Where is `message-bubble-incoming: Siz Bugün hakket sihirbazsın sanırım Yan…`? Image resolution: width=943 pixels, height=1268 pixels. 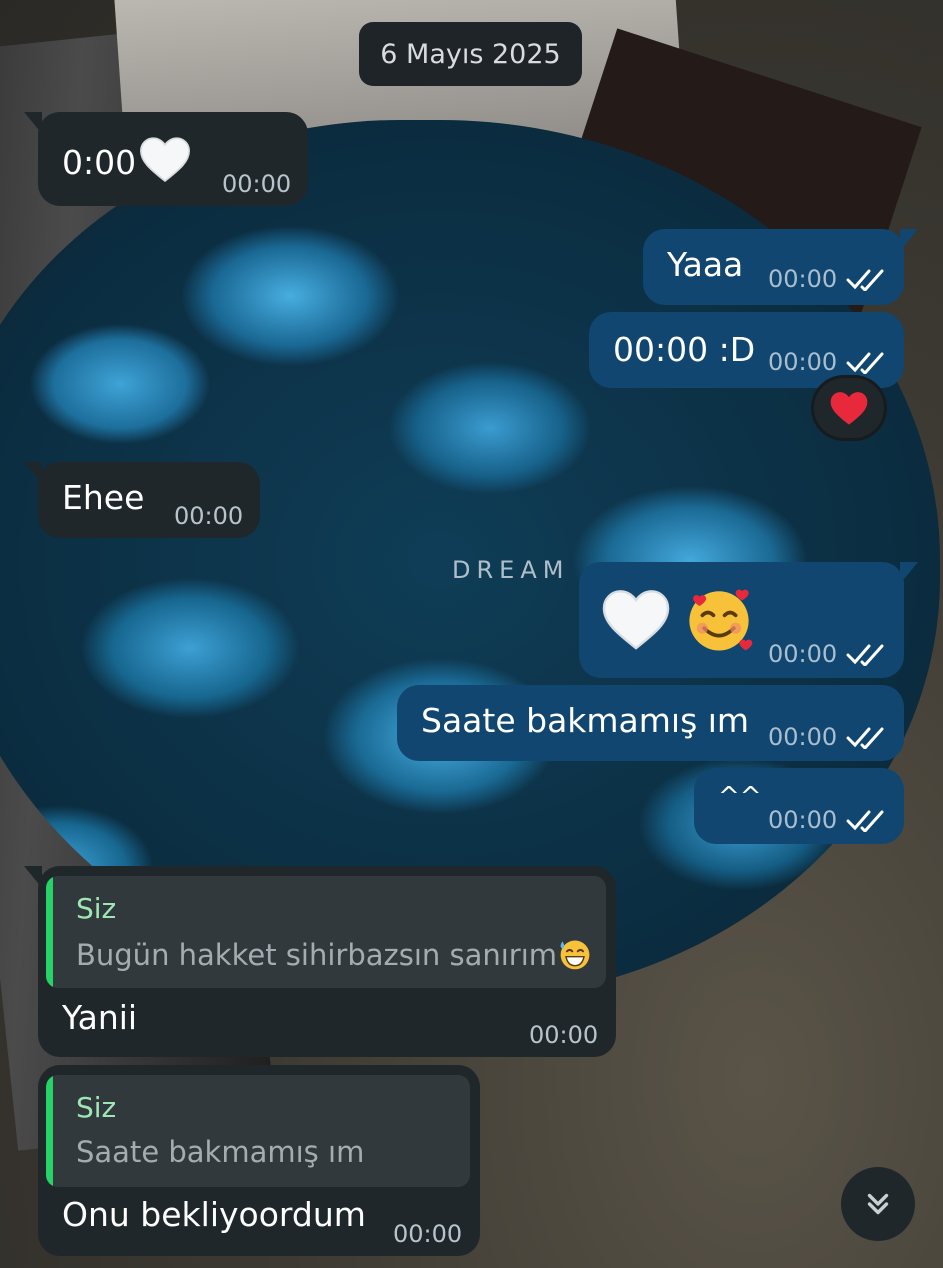 message-bubble-incoming: Siz Bugün hakket sihirbazsın sanırım Yan… is located at coordinates (320, 961).